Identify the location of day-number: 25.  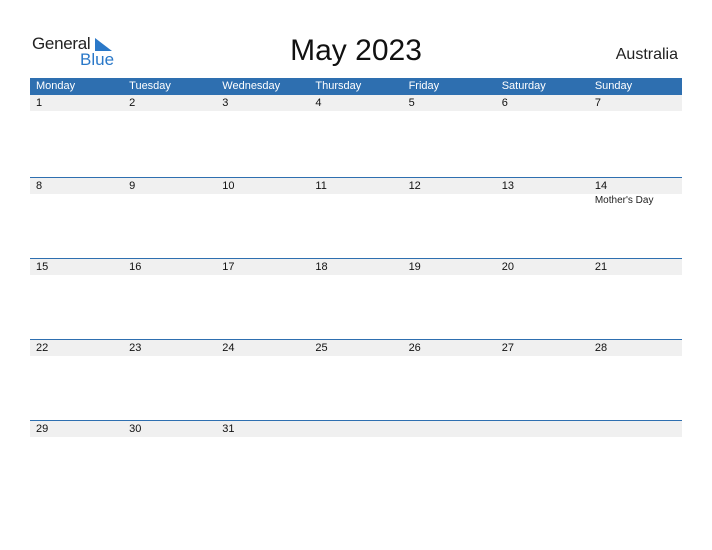
(321, 348).